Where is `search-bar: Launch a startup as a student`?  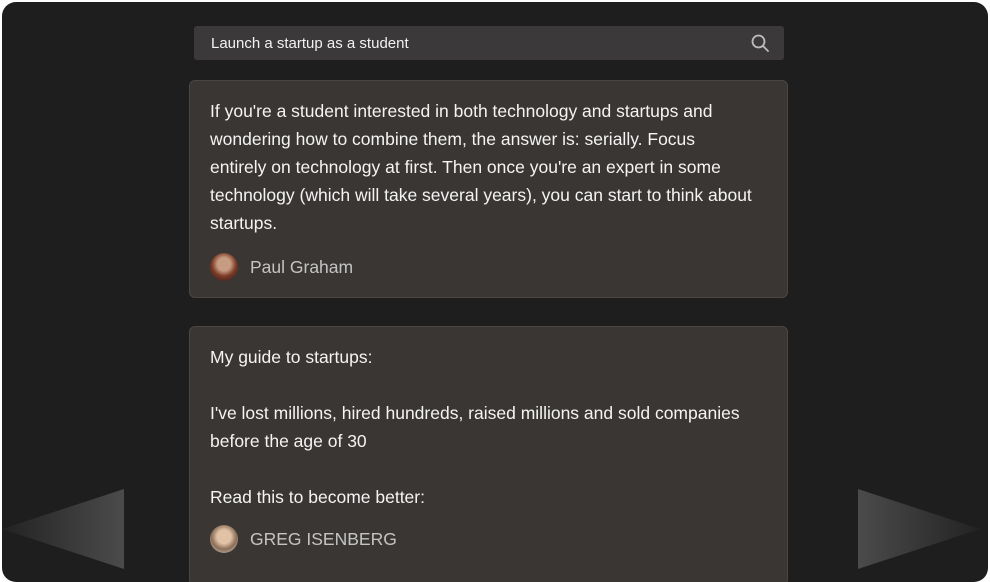 search-bar: Launch a startup as a student is located at coordinates (489, 43).